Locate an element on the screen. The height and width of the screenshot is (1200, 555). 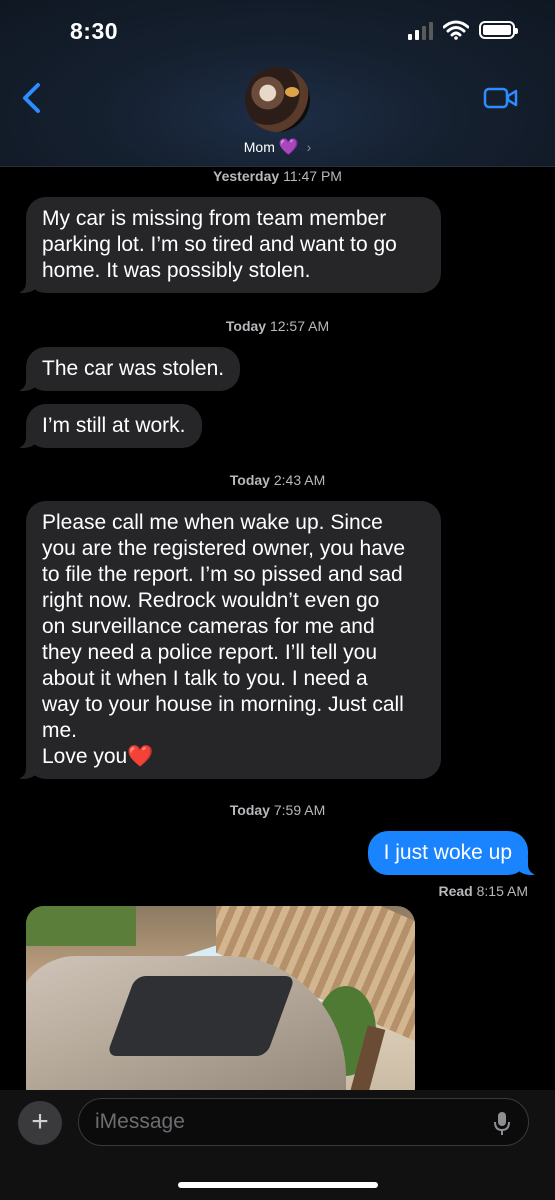
video-camera-icon is located at coordinates (500, 98).